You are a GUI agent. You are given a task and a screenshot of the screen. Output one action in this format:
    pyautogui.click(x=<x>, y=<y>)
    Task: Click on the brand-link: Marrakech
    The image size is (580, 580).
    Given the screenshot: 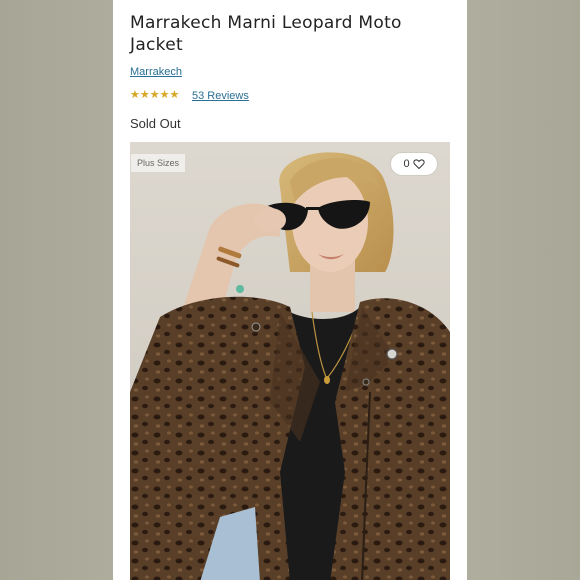 What is the action you would take?
    pyautogui.click(x=156, y=72)
    